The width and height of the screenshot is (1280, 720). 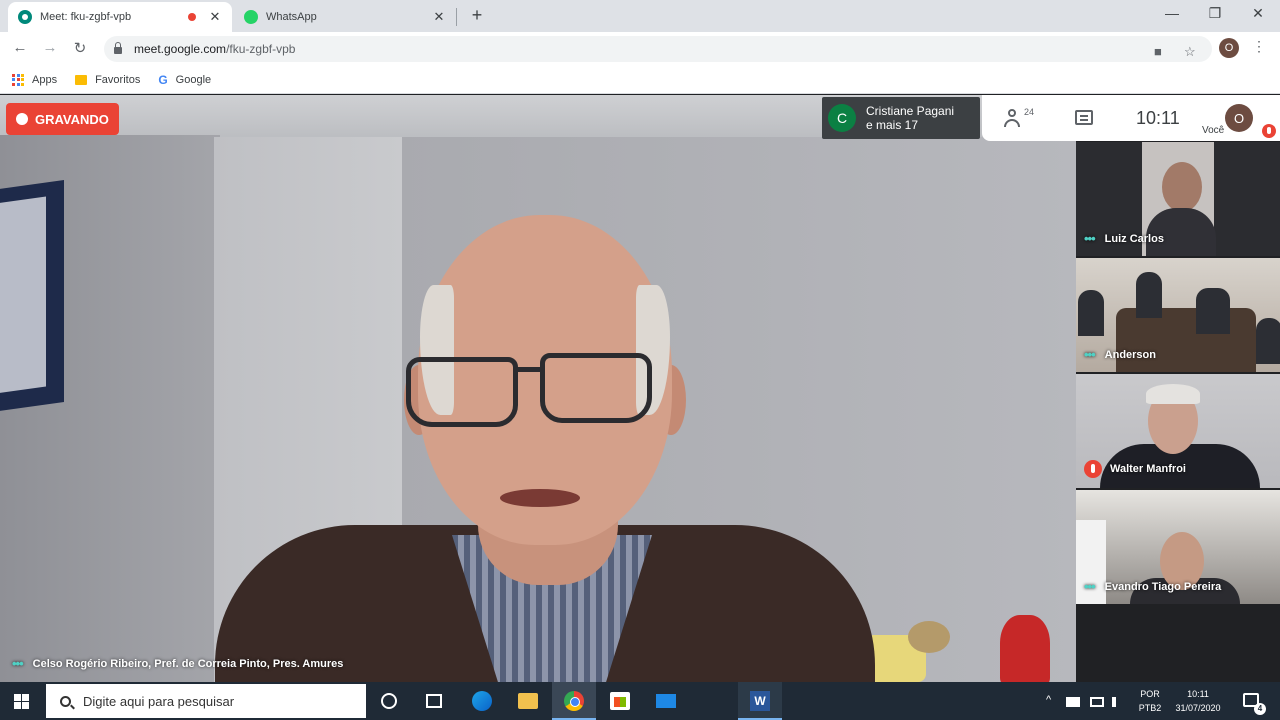 What do you see at coordinates (291, 17) in the screenshot?
I see `tab-title: WhatsApp` at bounding box center [291, 17].